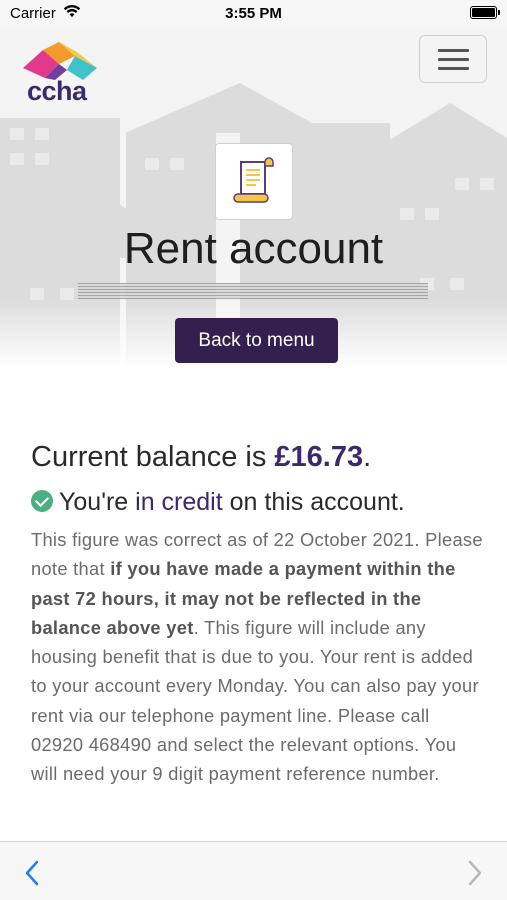  I want to click on current-balance: Current balance is £16.73., so click(201, 457).